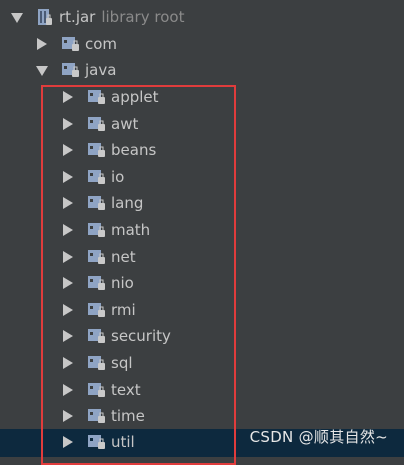  Describe the element at coordinates (202, 283) in the screenshot. I see `tree-row-nio: nio` at that location.